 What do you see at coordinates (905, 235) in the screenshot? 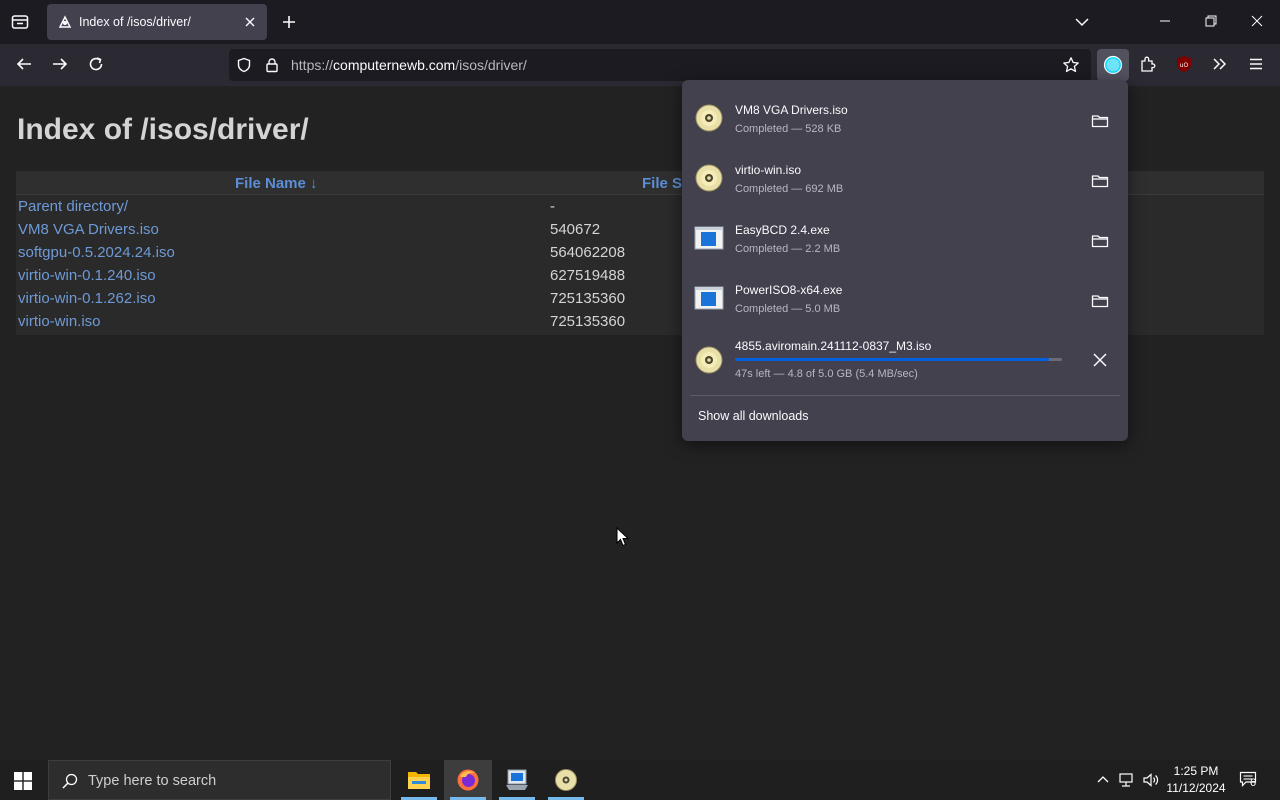
I see `download-item: EasyBCD 2.4.exe Completed — 2.2 MB` at bounding box center [905, 235].